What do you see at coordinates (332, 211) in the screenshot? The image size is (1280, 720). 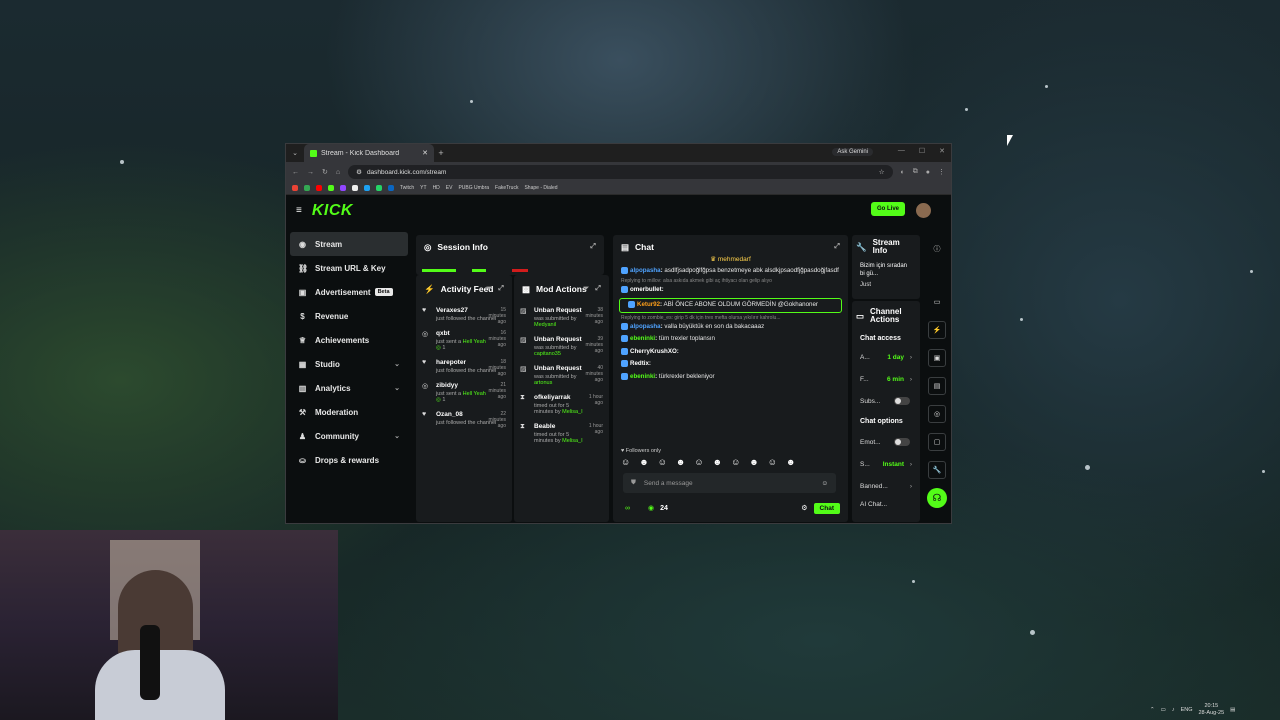 I see `kick-logo: KICK` at bounding box center [332, 211].